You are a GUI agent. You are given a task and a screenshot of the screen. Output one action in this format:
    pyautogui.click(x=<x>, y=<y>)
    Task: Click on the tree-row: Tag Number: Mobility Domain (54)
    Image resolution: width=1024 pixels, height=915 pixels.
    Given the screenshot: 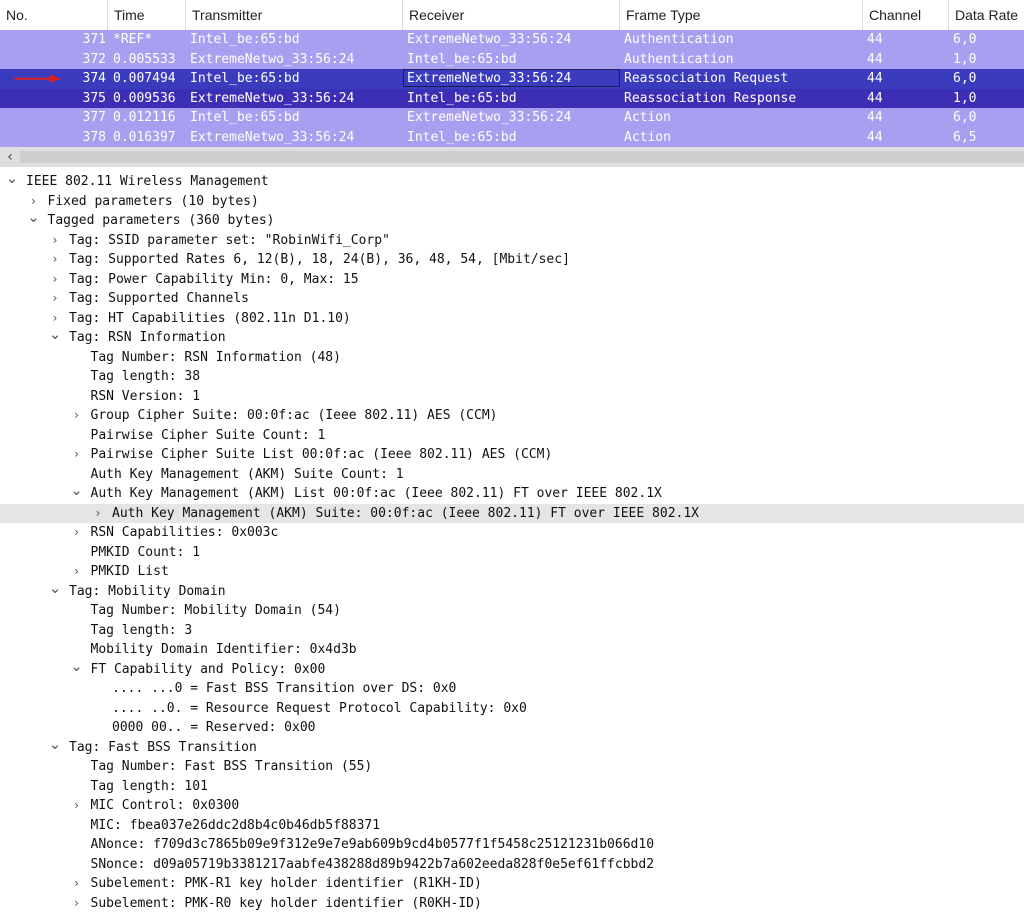 What is the action you would take?
    pyautogui.click(x=512, y=611)
    